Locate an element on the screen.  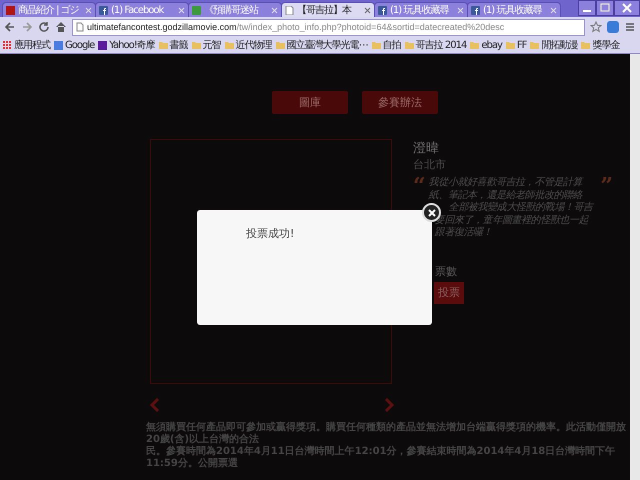
bookmark-link: 國立臺灣大學光電⋯ is located at coordinates (327, 45).